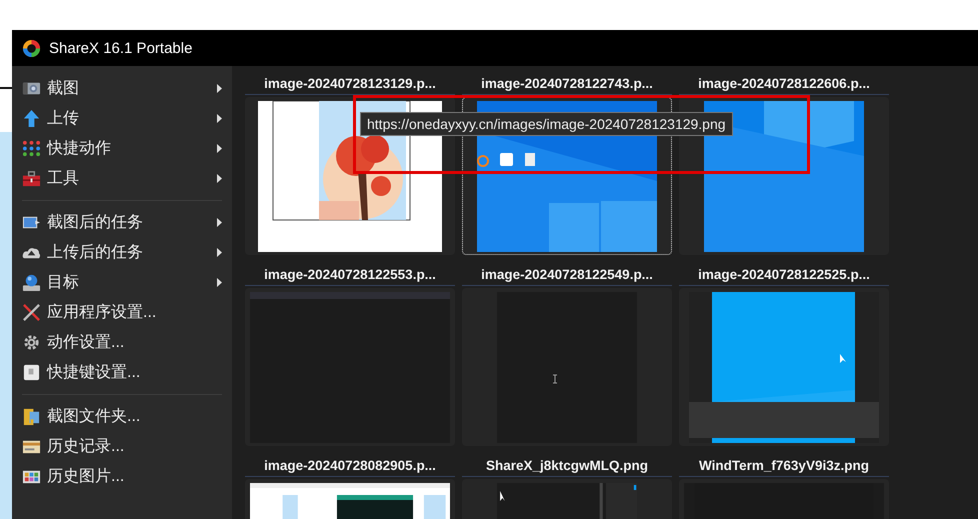  Describe the element at coordinates (31, 178) in the screenshot. I see `toolbox-icon` at that location.